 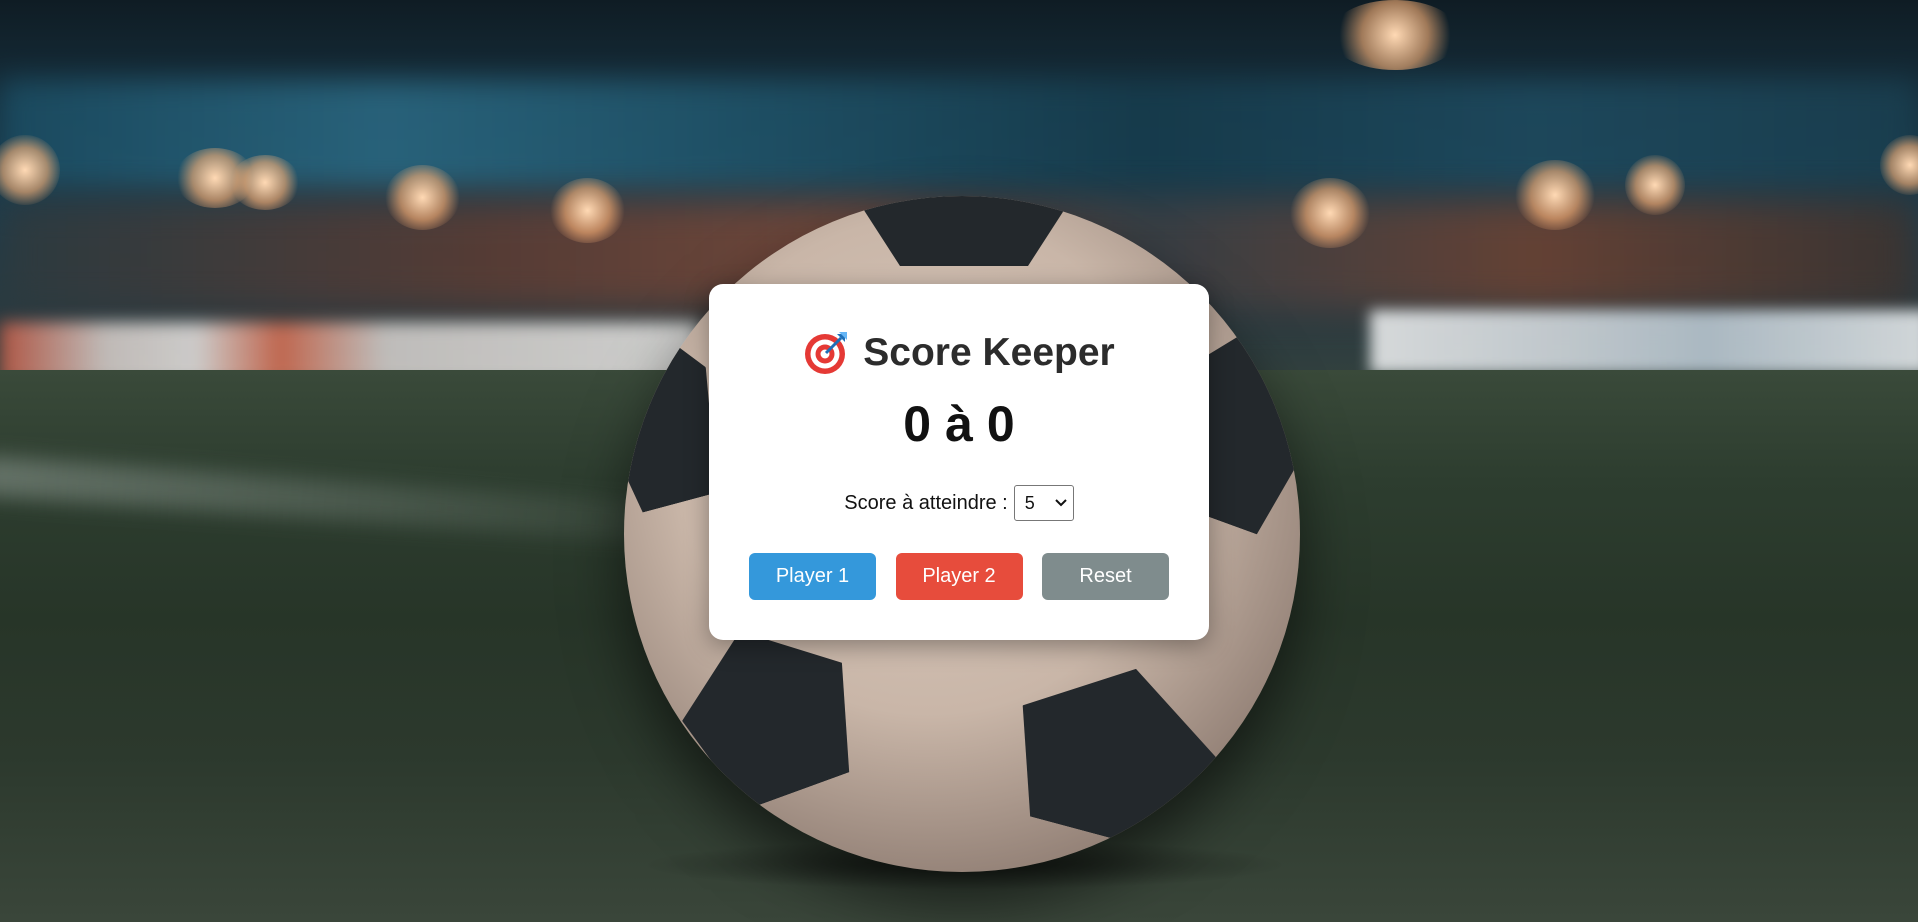 I want to click on reset-button: Reset, so click(x=1105, y=576).